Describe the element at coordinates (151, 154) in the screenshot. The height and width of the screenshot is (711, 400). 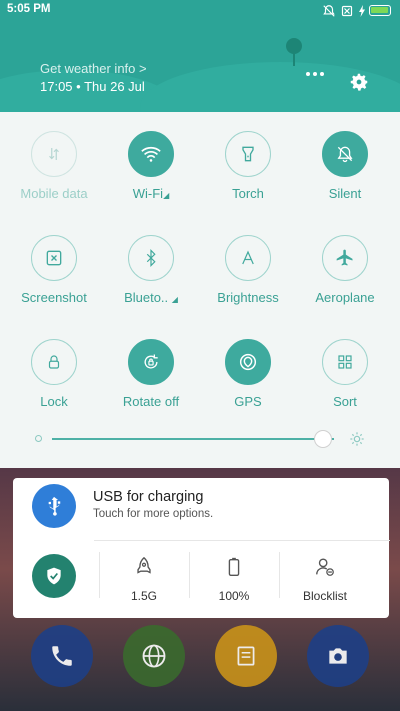
I see `wifi-icon` at that location.